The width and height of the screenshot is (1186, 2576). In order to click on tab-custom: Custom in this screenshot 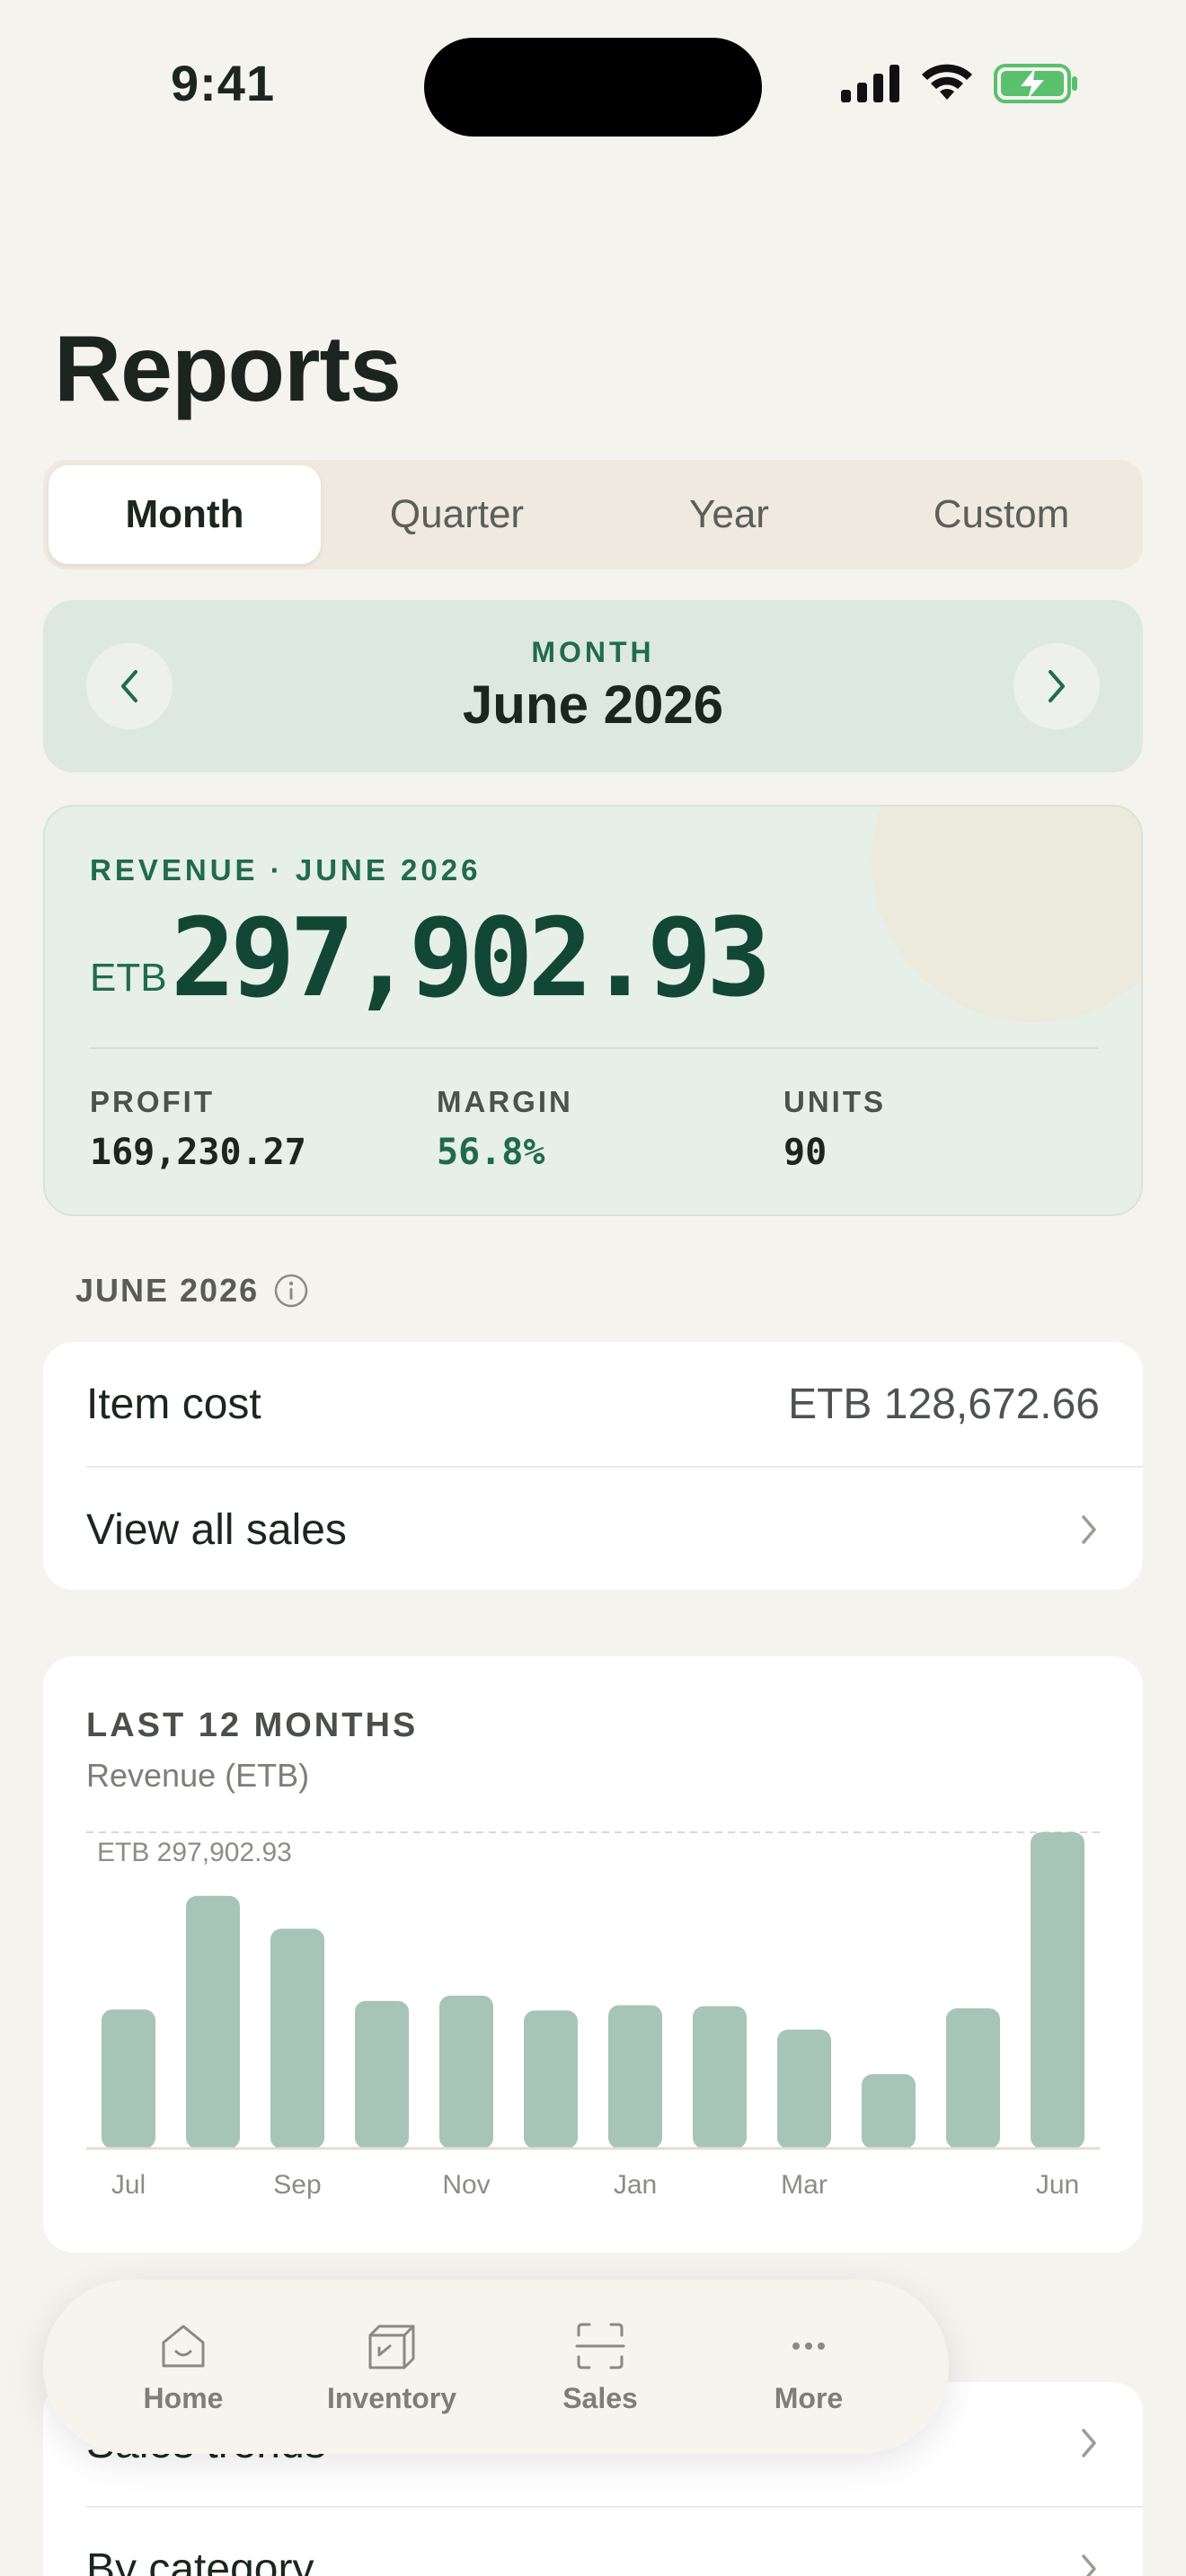, I will do `click(1001, 514)`.